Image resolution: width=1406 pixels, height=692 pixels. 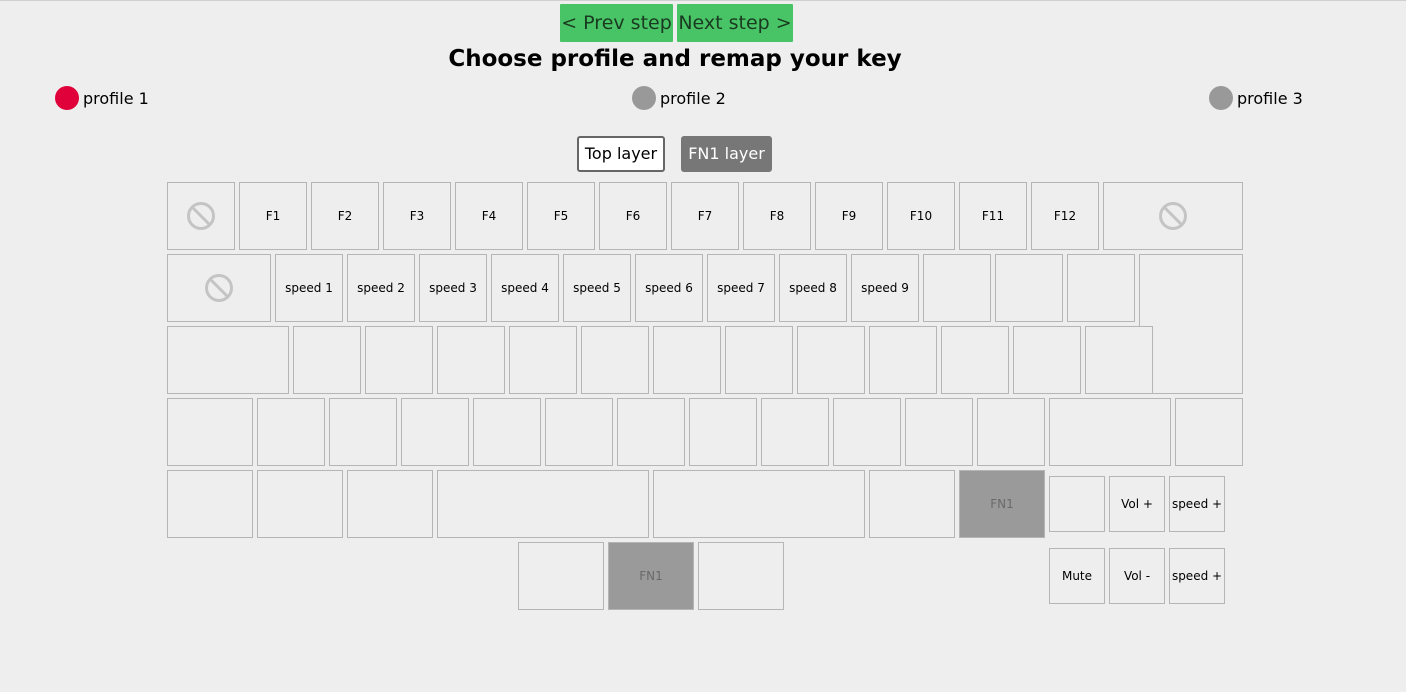 What do you see at coordinates (705, 216) in the screenshot?
I see `key-f7: F7` at bounding box center [705, 216].